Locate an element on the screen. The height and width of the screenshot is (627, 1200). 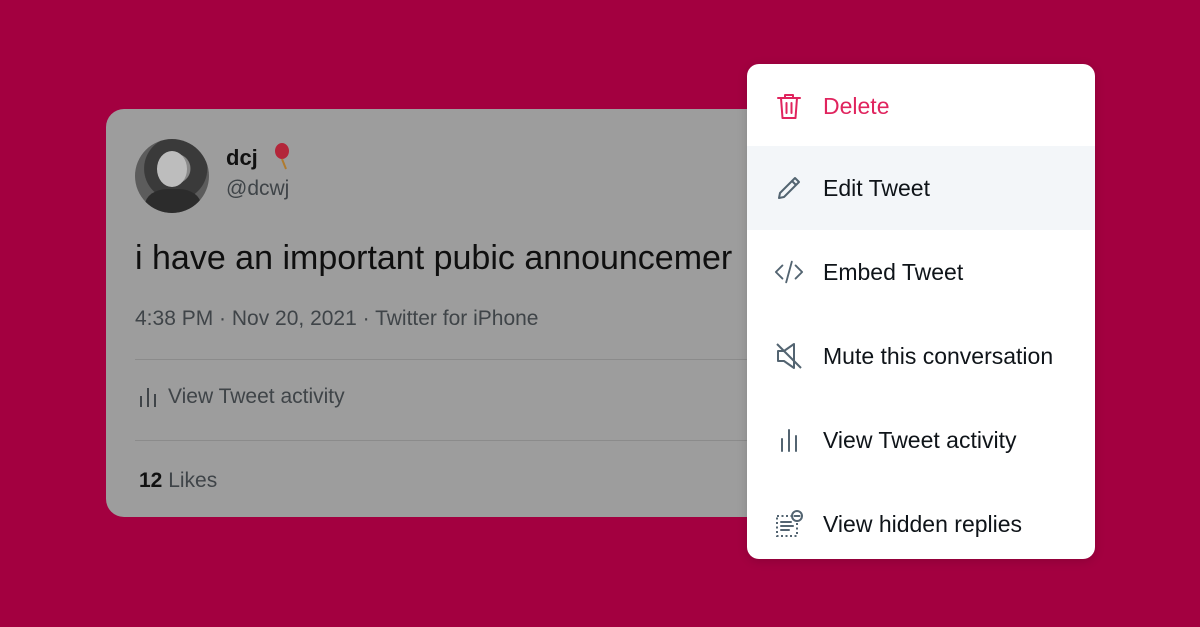
tweet-text: i have an important pubic announcemer is located at coordinates (434, 258).